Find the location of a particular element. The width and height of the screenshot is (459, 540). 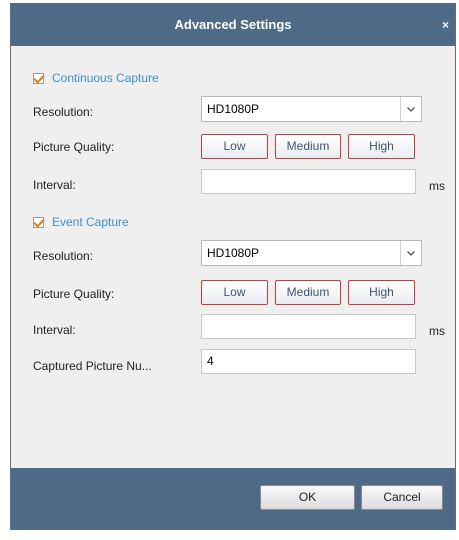

continuous-resolution-label: Resolution: is located at coordinates (63, 112).